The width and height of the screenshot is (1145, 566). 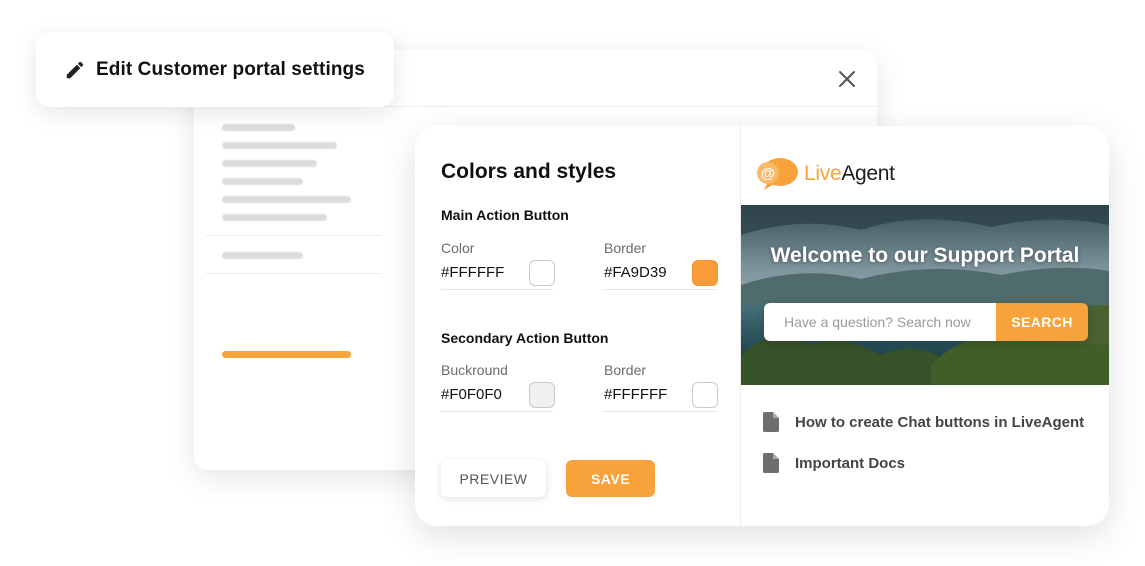 I want to click on section-heading: Colors and styles, so click(x=529, y=171).